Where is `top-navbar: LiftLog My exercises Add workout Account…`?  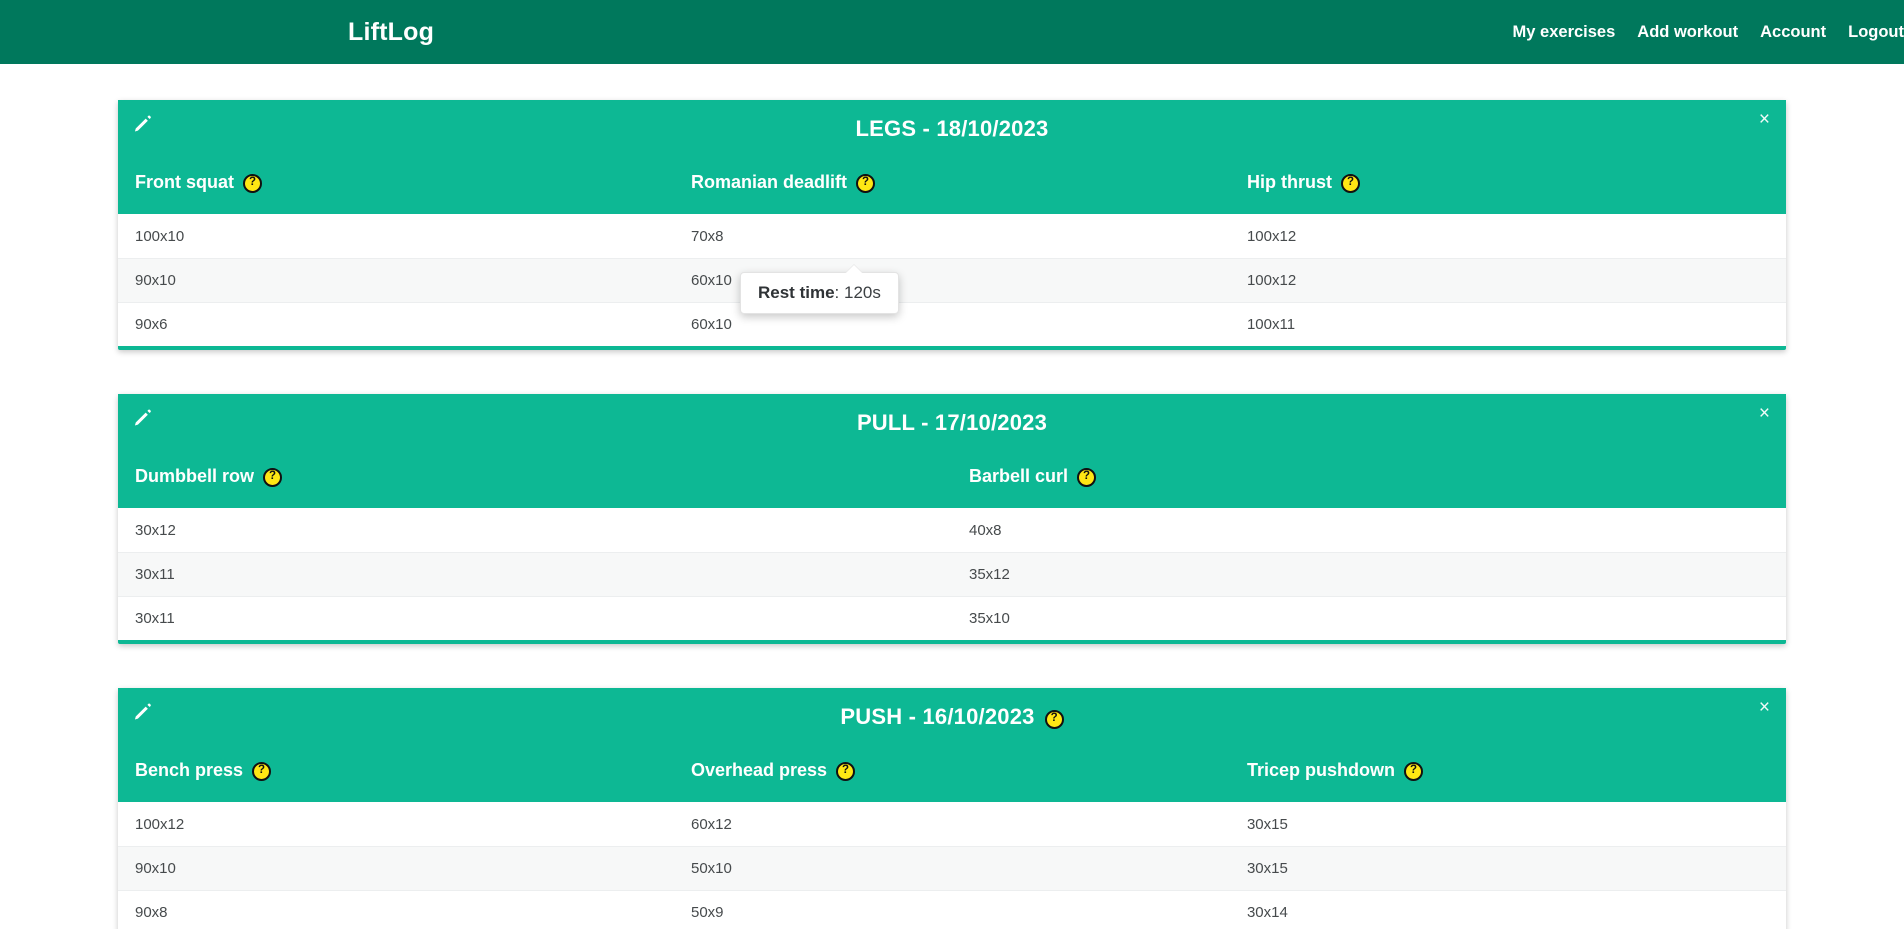 top-navbar: LiftLog My exercises Add workout Account… is located at coordinates (952, 32).